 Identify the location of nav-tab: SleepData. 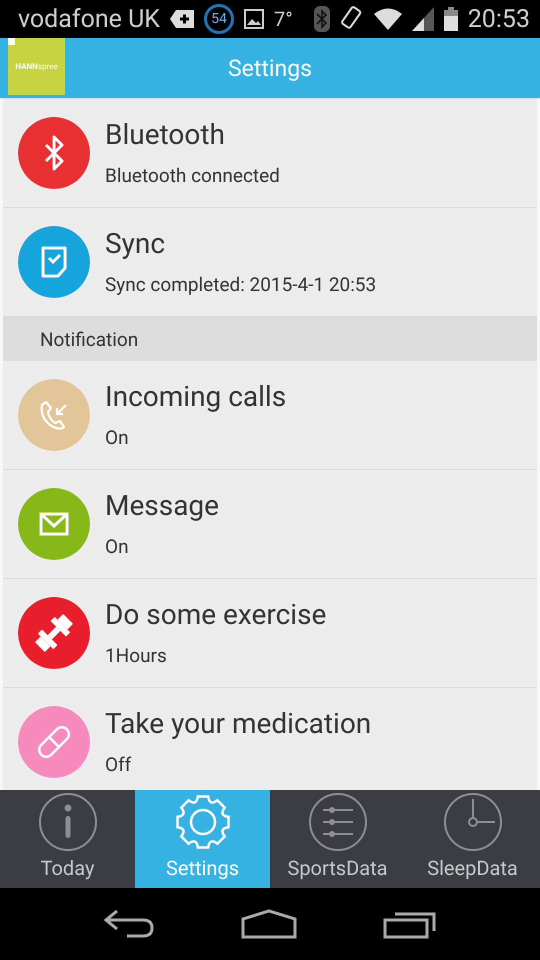
(472, 839).